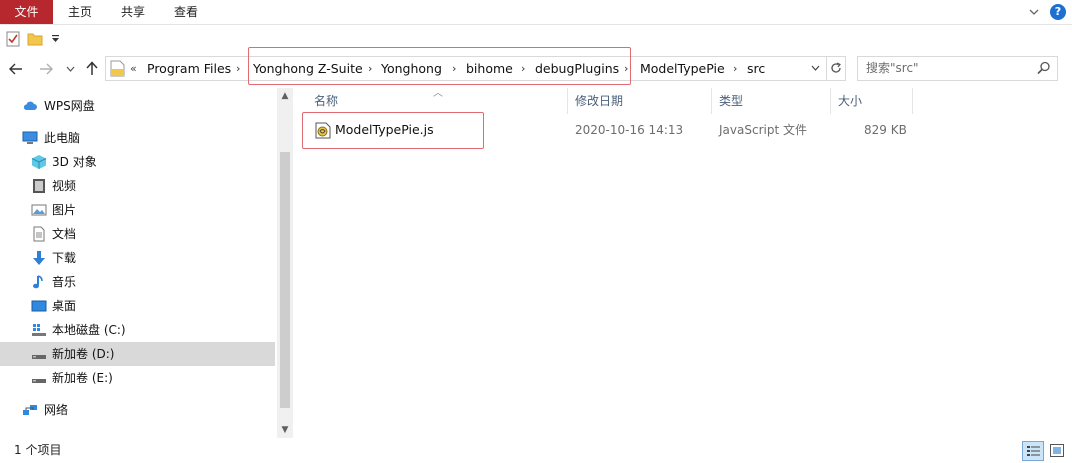  What do you see at coordinates (39, 210) in the screenshot?
I see `picture-icon` at bounding box center [39, 210].